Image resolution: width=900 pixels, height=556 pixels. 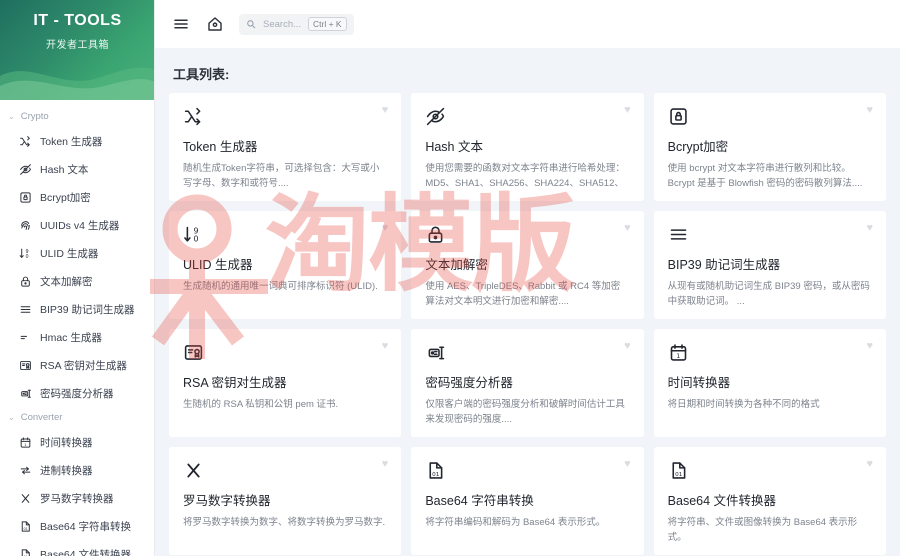 I want to click on sidebar-item-label: 罗马数字转换器, so click(x=77, y=498).